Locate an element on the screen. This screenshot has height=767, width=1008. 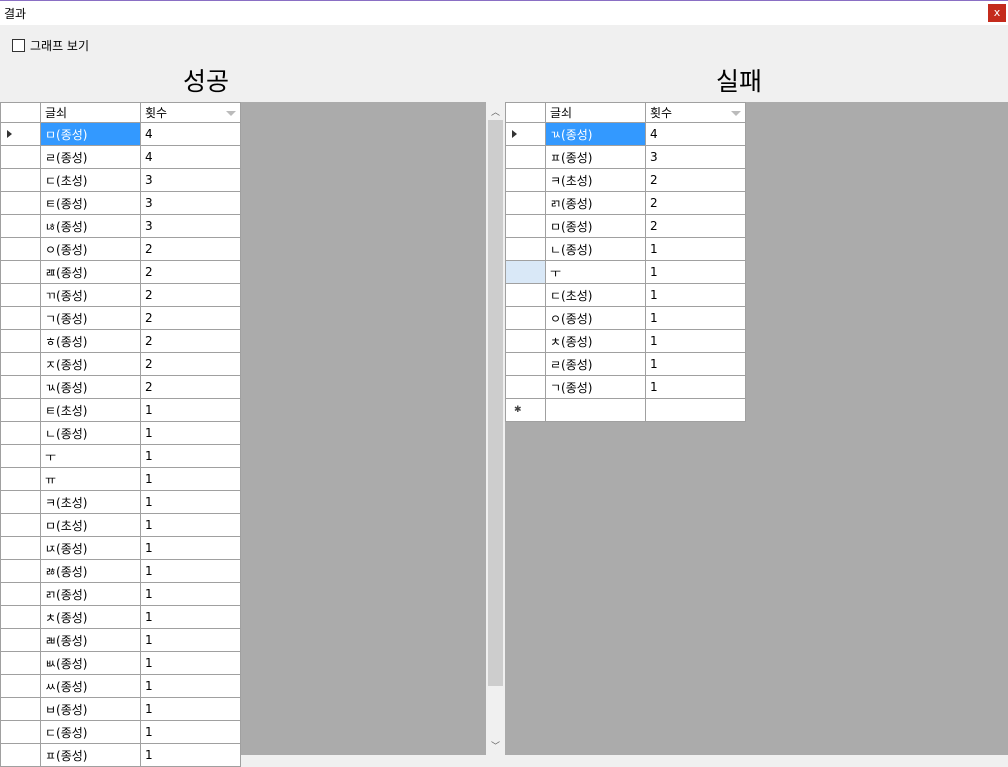
key-cell: ㄱ(종성) is located at coordinates (595, 387).